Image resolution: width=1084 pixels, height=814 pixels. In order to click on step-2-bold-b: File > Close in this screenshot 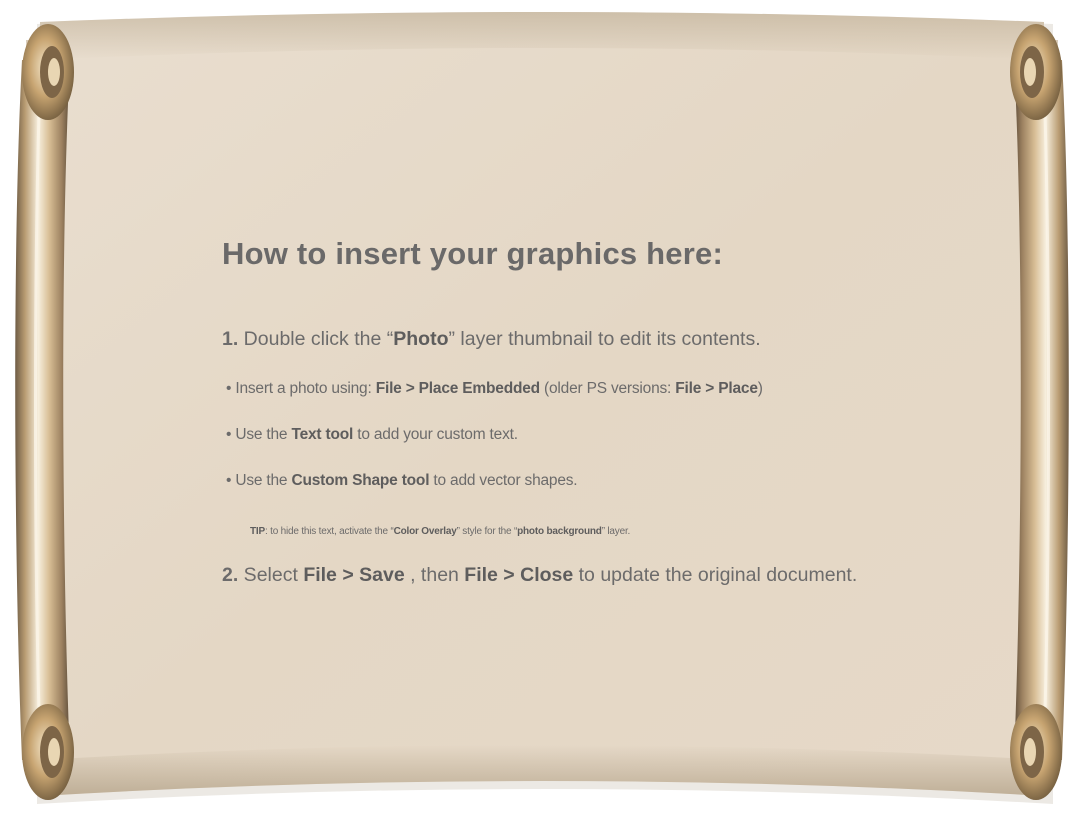, I will do `click(519, 575)`.